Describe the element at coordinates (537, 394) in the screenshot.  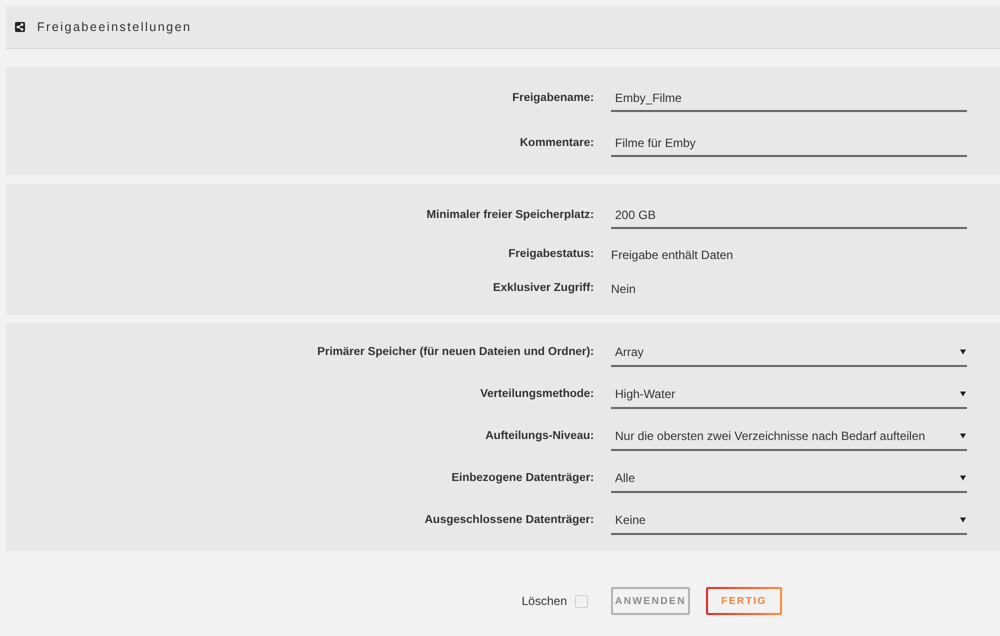
I see `field-label: Verteilungsmethode:` at that location.